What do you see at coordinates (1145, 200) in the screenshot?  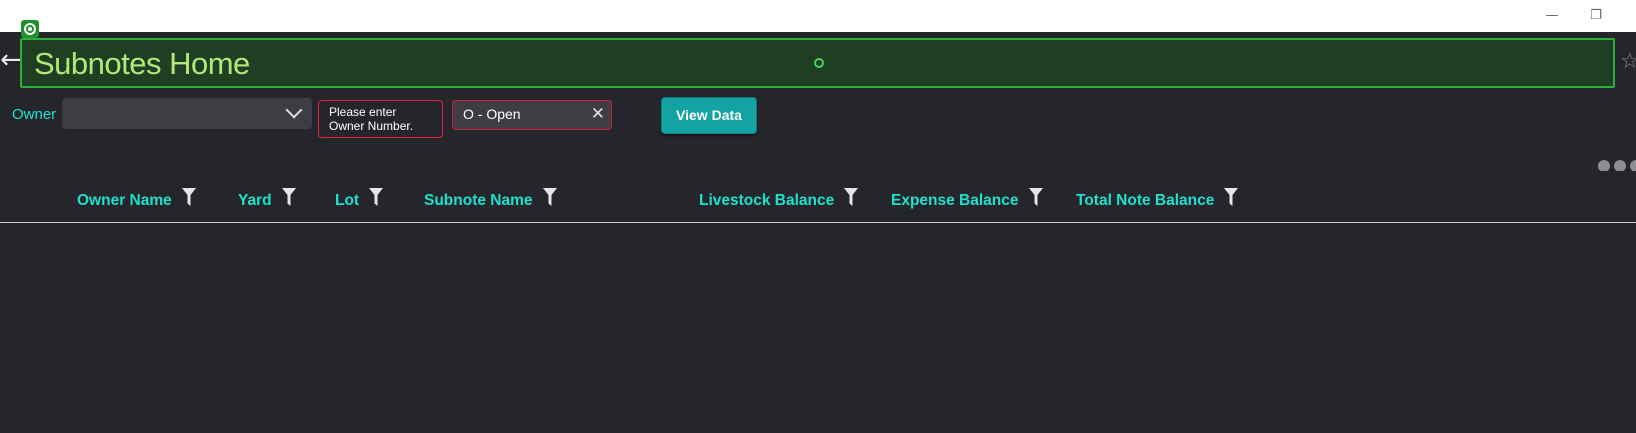 I see `column-label: Total Note Balance` at bounding box center [1145, 200].